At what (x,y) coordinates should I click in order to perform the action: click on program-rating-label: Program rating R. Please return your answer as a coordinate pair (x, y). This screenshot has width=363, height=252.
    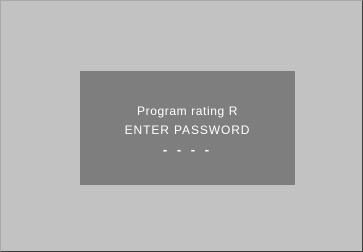
    Looking at the image, I should click on (187, 111).